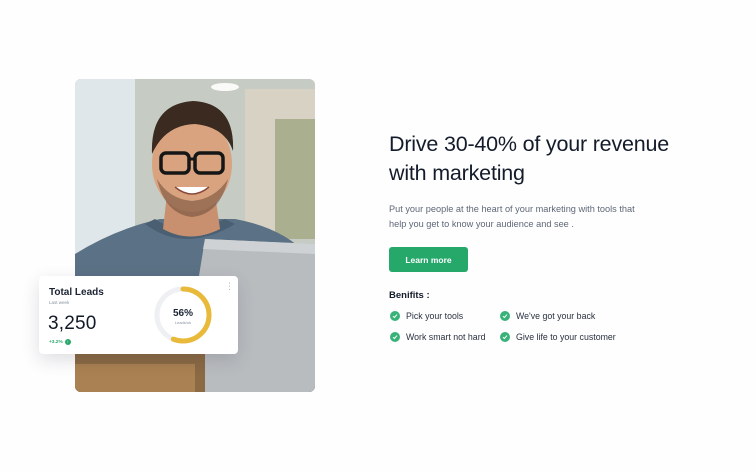  Describe the element at coordinates (183, 322) in the screenshot. I see `donut-caption: Leads/ok` at that location.